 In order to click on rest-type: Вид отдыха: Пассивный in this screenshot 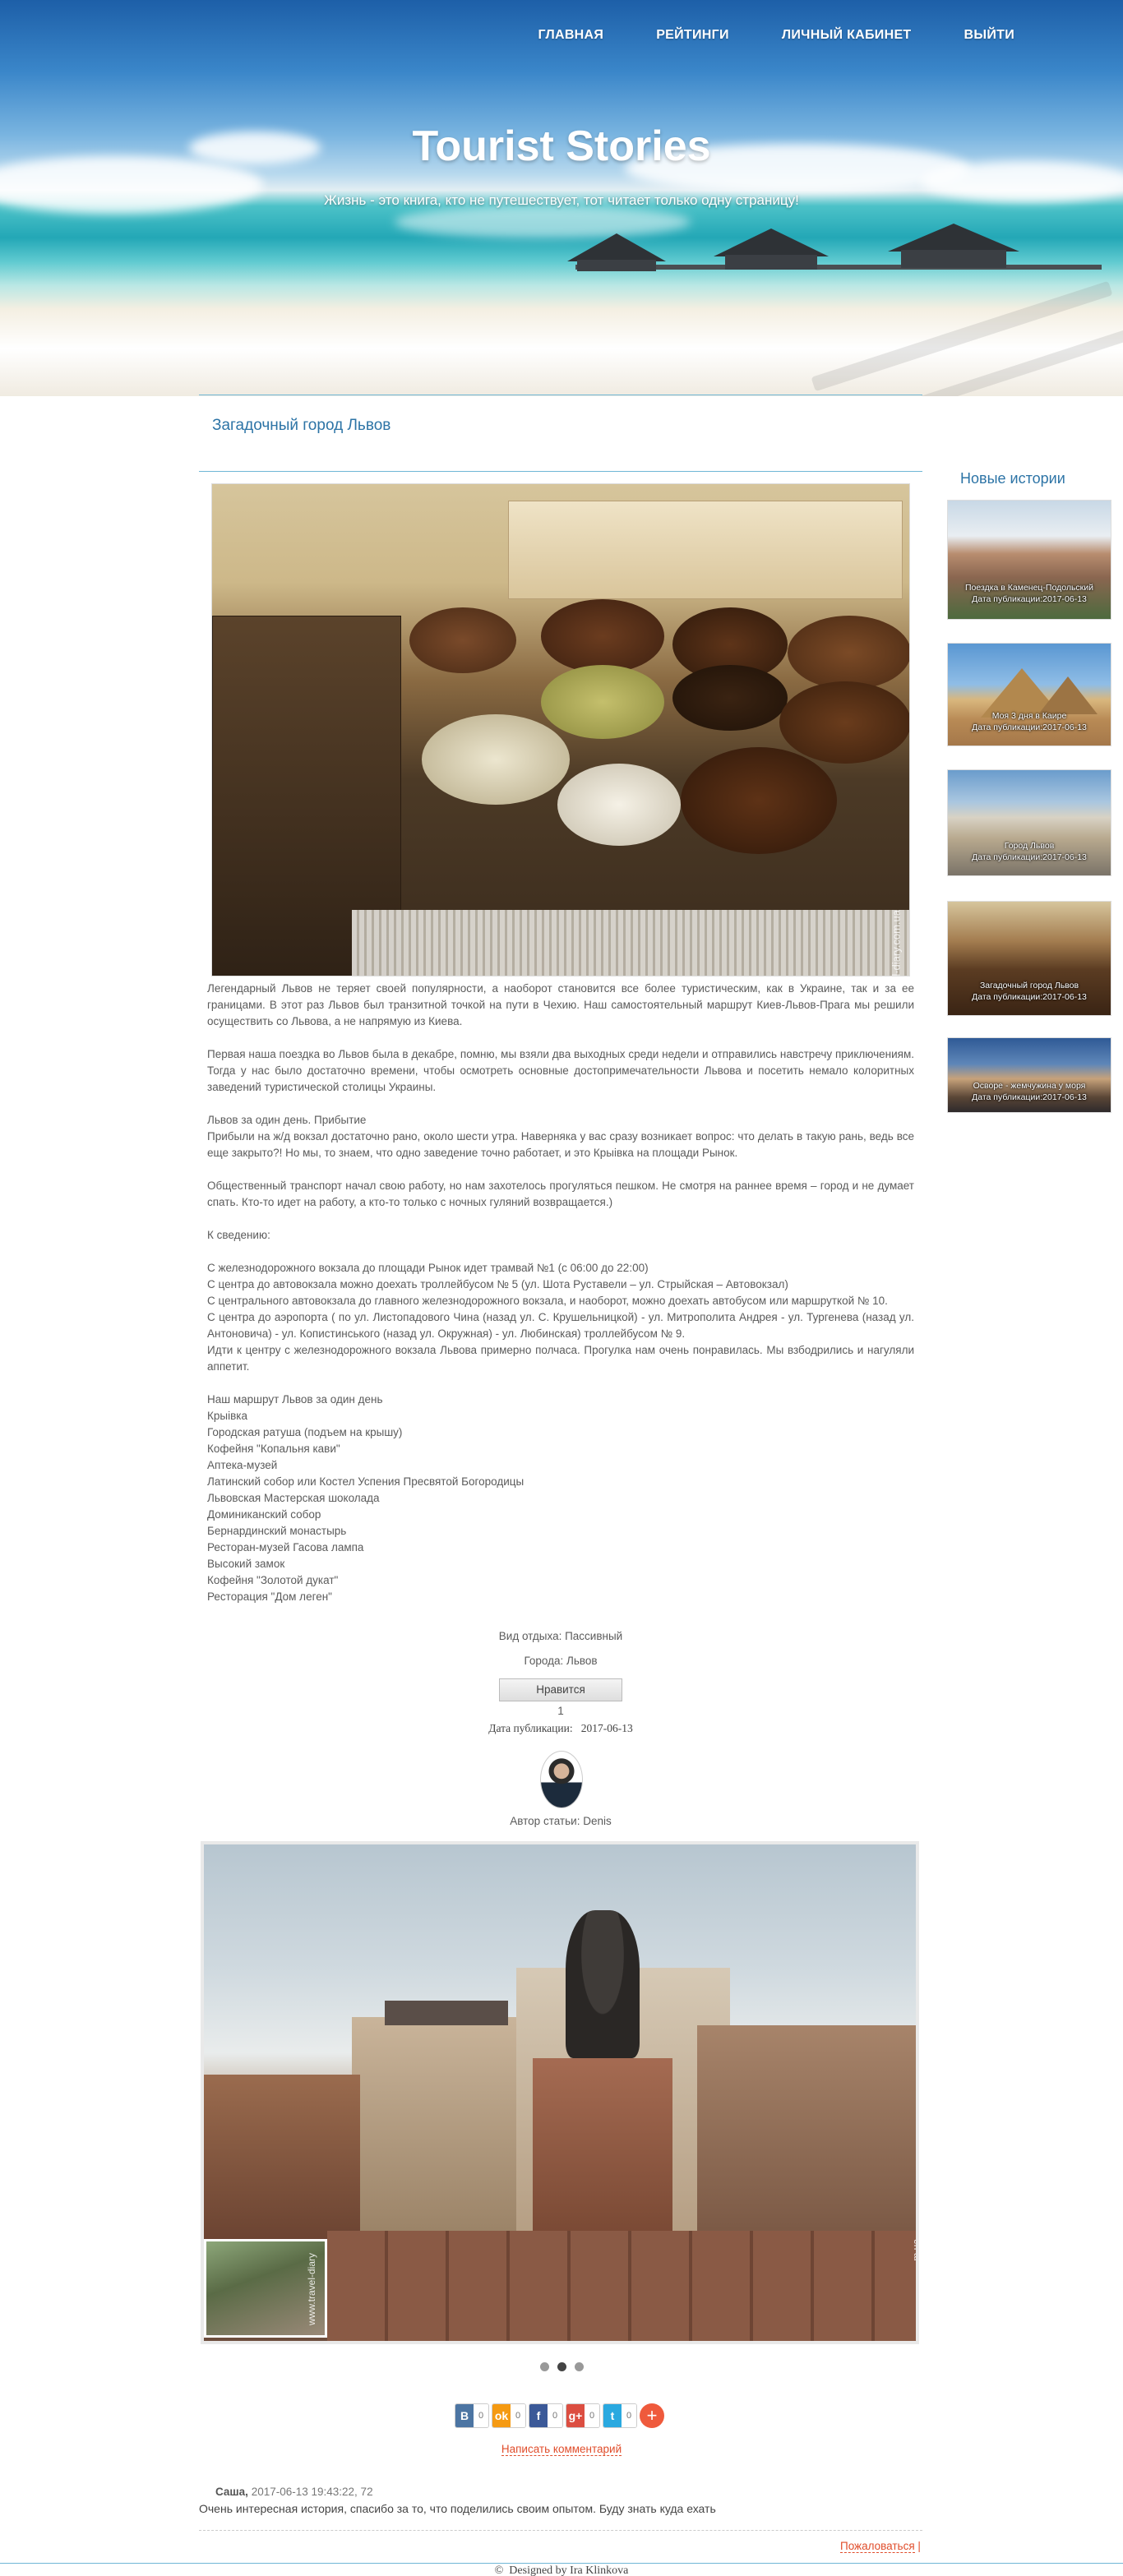, I will do `click(560, 1636)`.